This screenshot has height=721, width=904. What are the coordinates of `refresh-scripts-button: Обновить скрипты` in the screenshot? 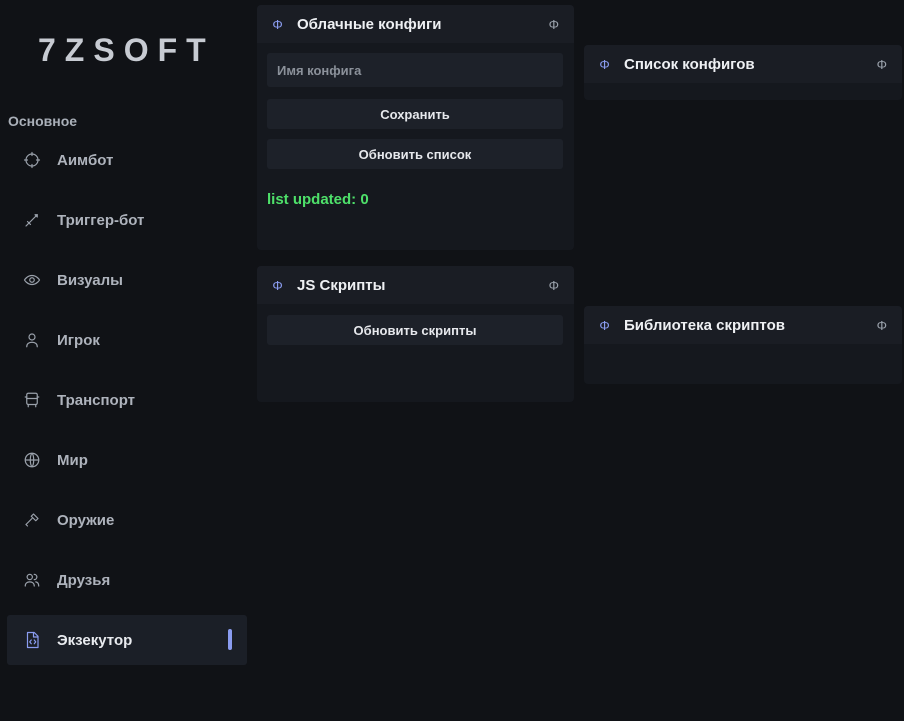 It's located at (415, 330).